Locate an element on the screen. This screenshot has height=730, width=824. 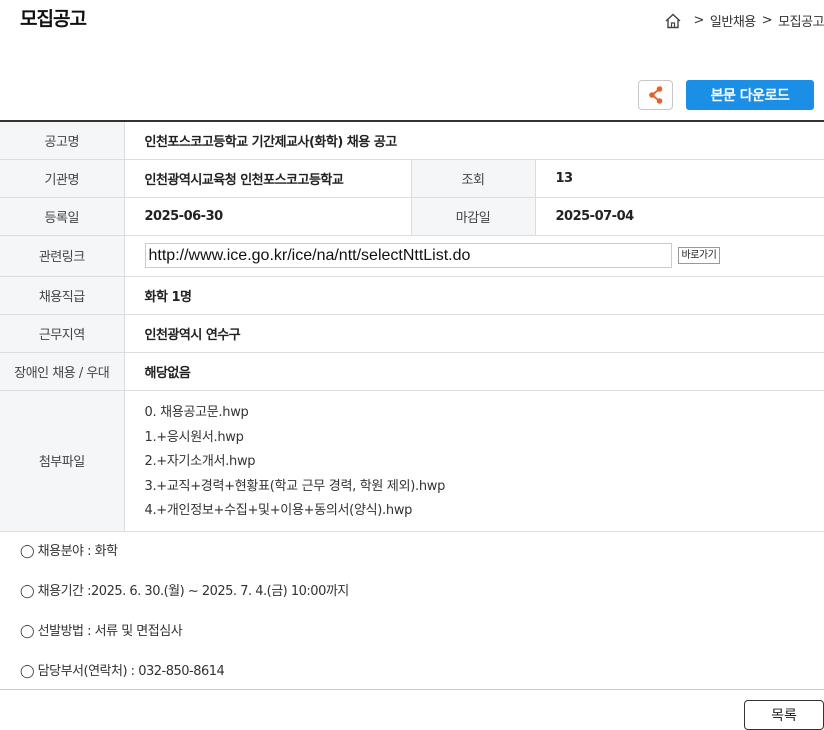
breadcrumb: > 일반채용 > 모집공고 is located at coordinates (744, 20).